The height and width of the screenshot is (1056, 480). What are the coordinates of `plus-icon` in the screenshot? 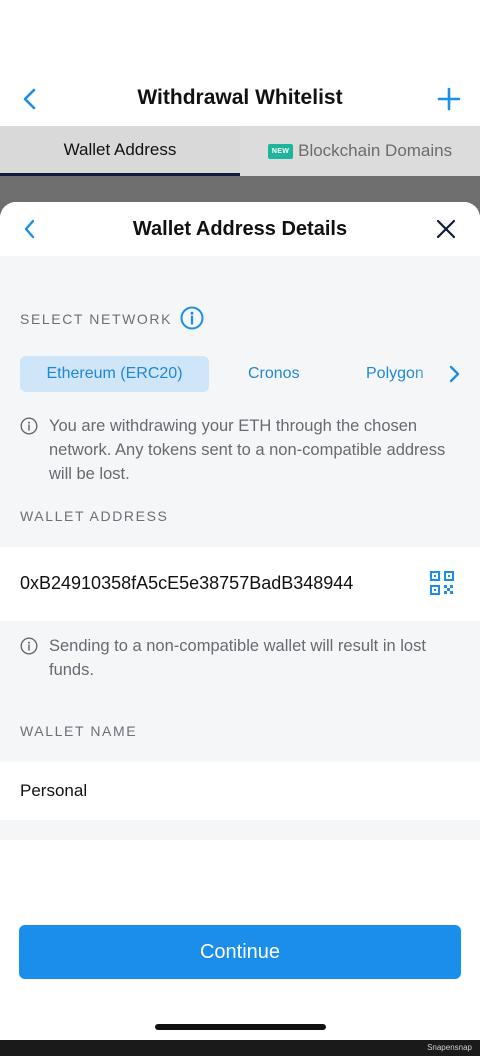 It's located at (449, 99).